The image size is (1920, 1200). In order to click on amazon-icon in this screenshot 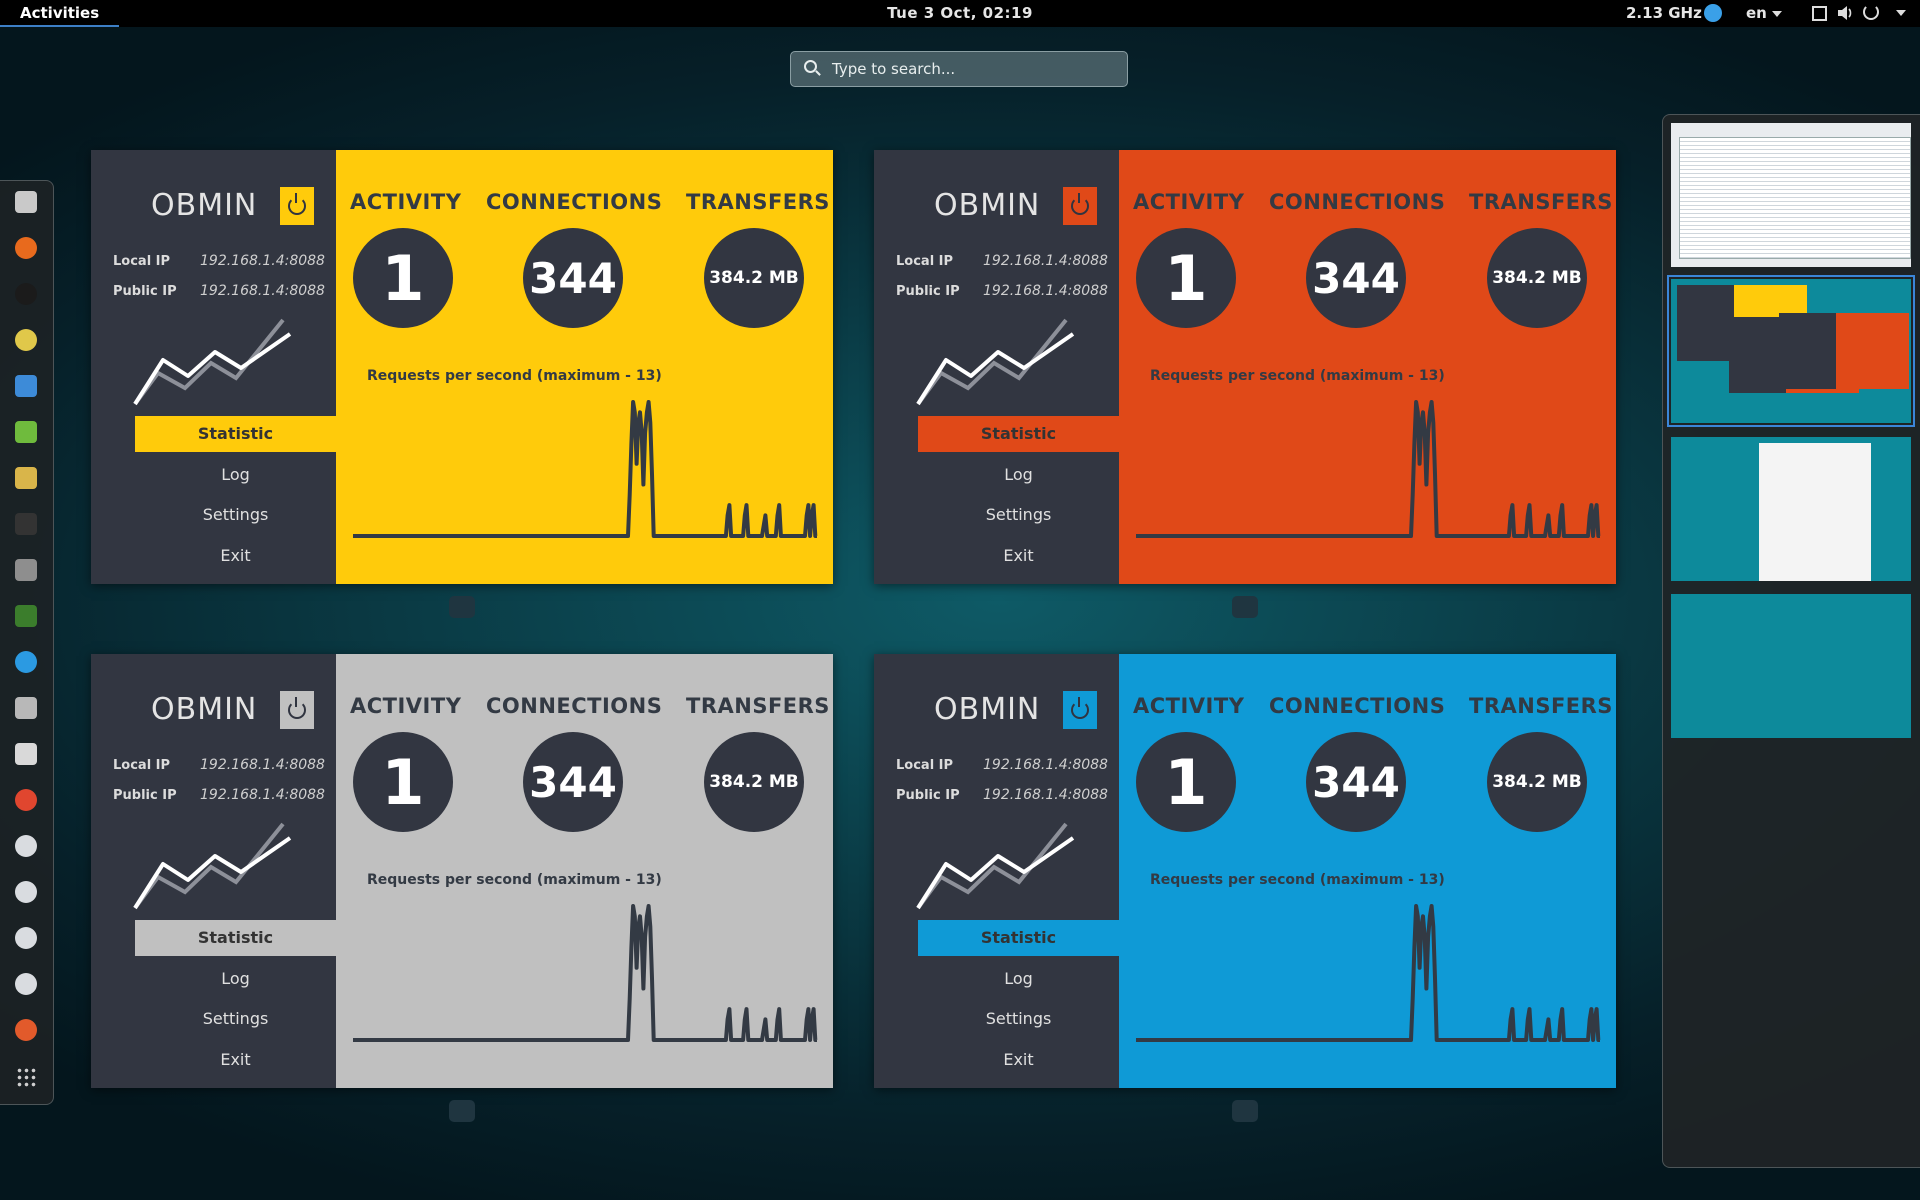, I will do `click(26, 294)`.